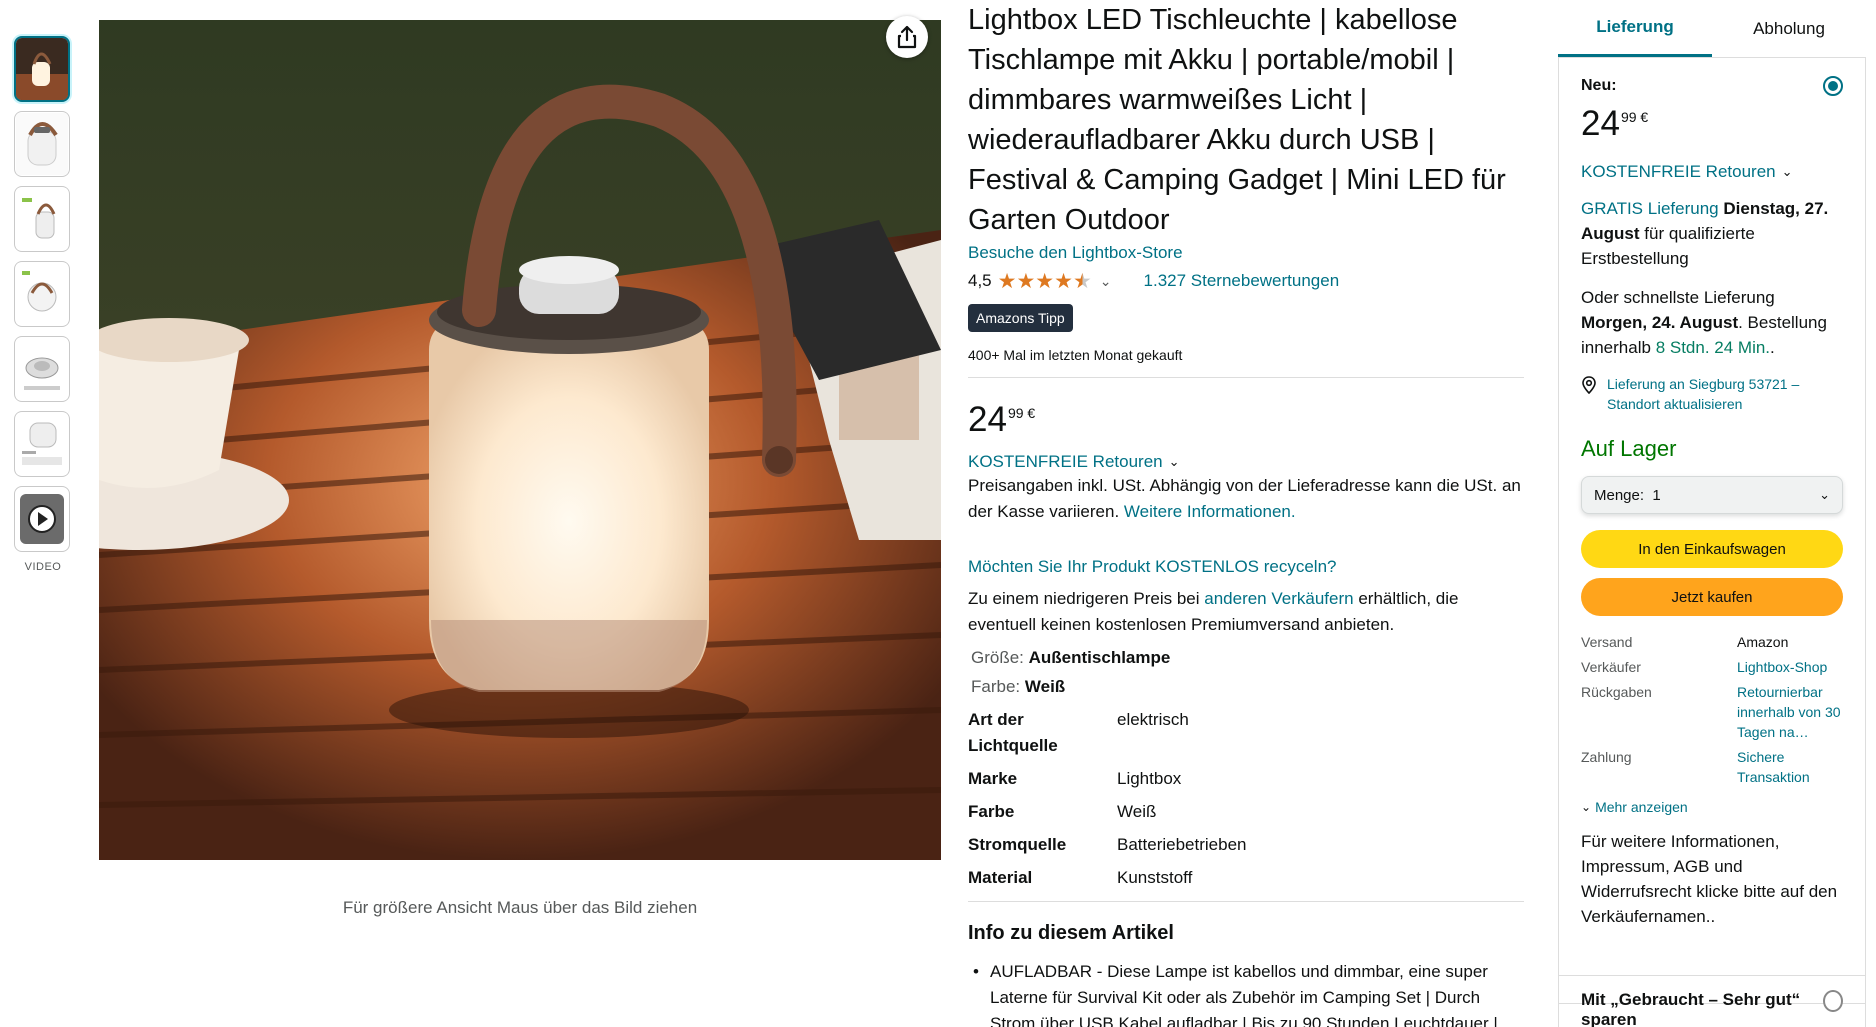 The height and width of the screenshot is (1027, 1876). I want to click on used-offer-option: Mit „Gebraucht – Sehr gut“ sparen, so click(1712, 1001).